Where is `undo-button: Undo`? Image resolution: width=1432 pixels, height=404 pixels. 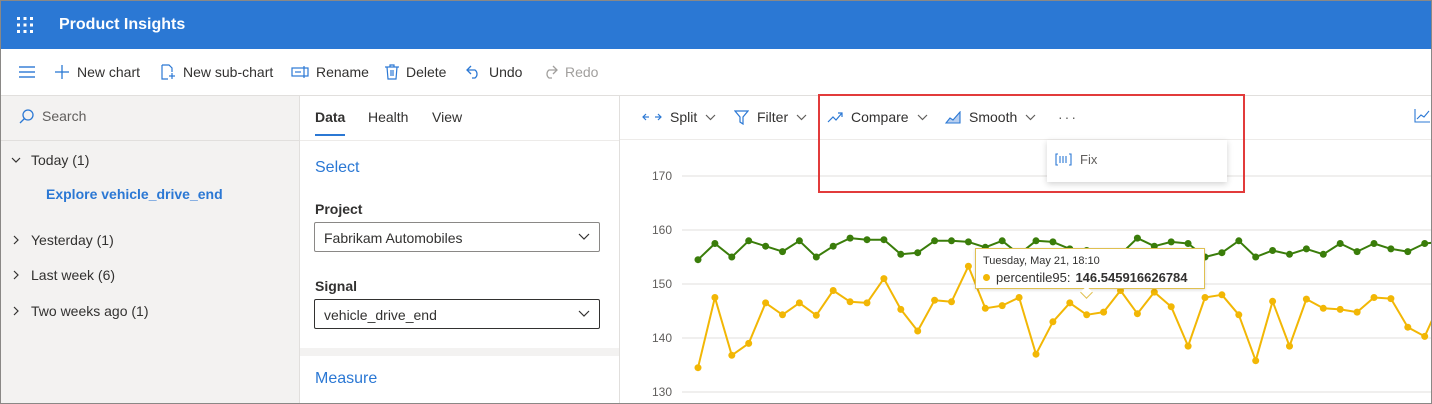 undo-button: Undo is located at coordinates (494, 72).